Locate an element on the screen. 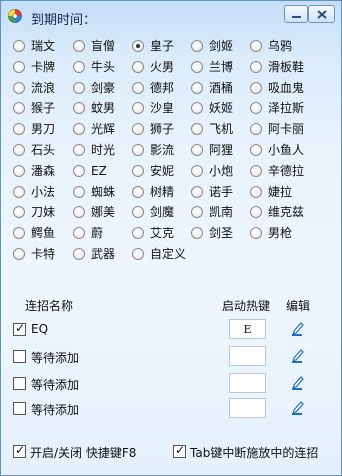 The height and width of the screenshot is (476, 342). hero-label: 飞机 is located at coordinates (221, 129).